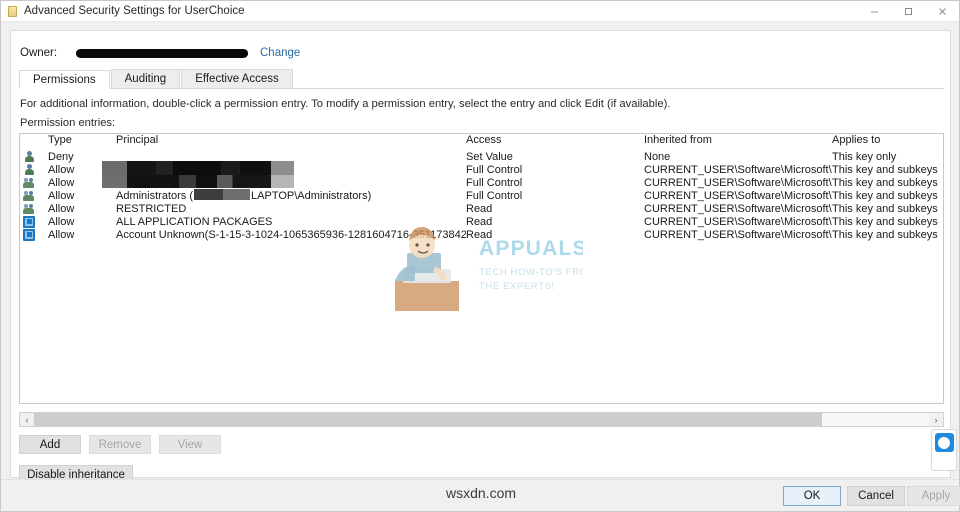  Describe the element at coordinates (39, 53) in the screenshot. I see `owner-label: Owner:` at that location.